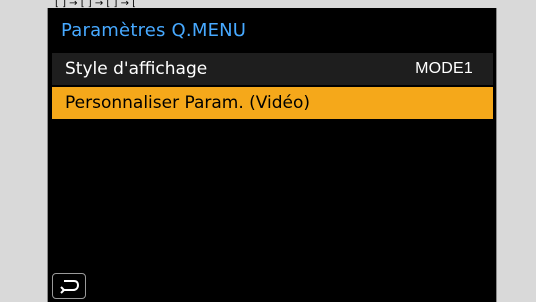 Image resolution: width=536 pixels, height=302 pixels. What do you see at coordinates (154, 30) in the screenshot?
I see `page-title: Paramètres Q.MENU` at bounding box center [154, 30].